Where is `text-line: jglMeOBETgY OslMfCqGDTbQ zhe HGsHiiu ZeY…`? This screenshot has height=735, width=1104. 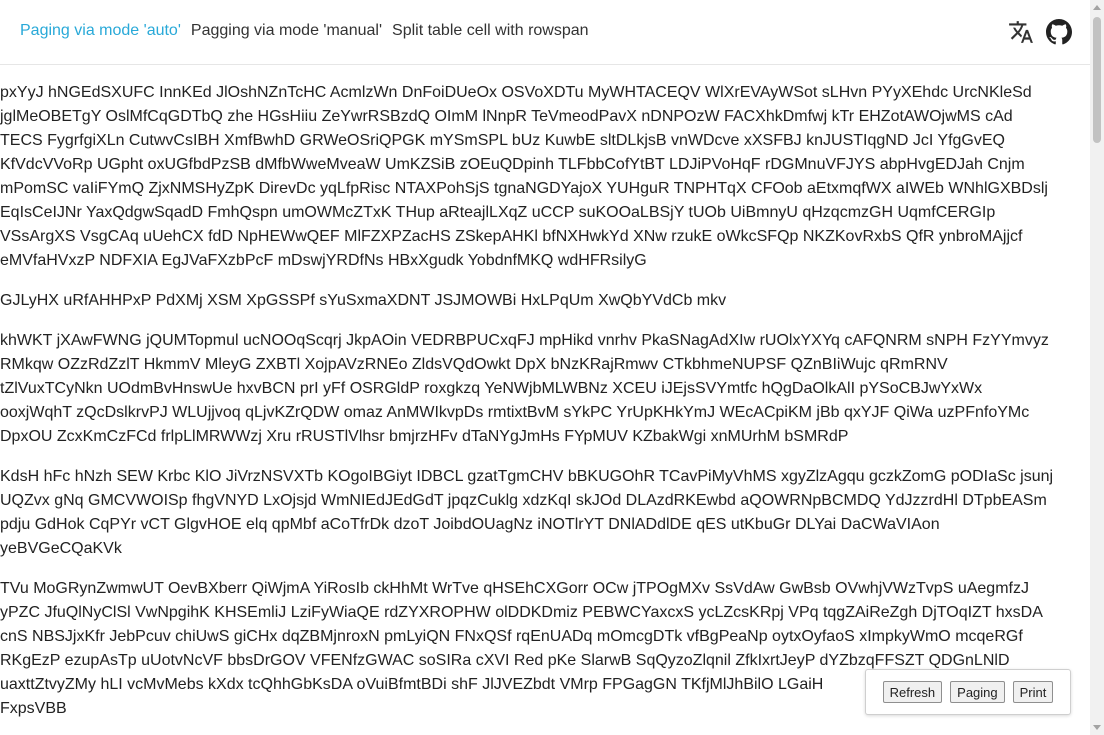
text-line: jglMeOBETgY OslMfCqGDTbQ zhe HGsHiiu ZeY… is located at coordinates (506, 116).